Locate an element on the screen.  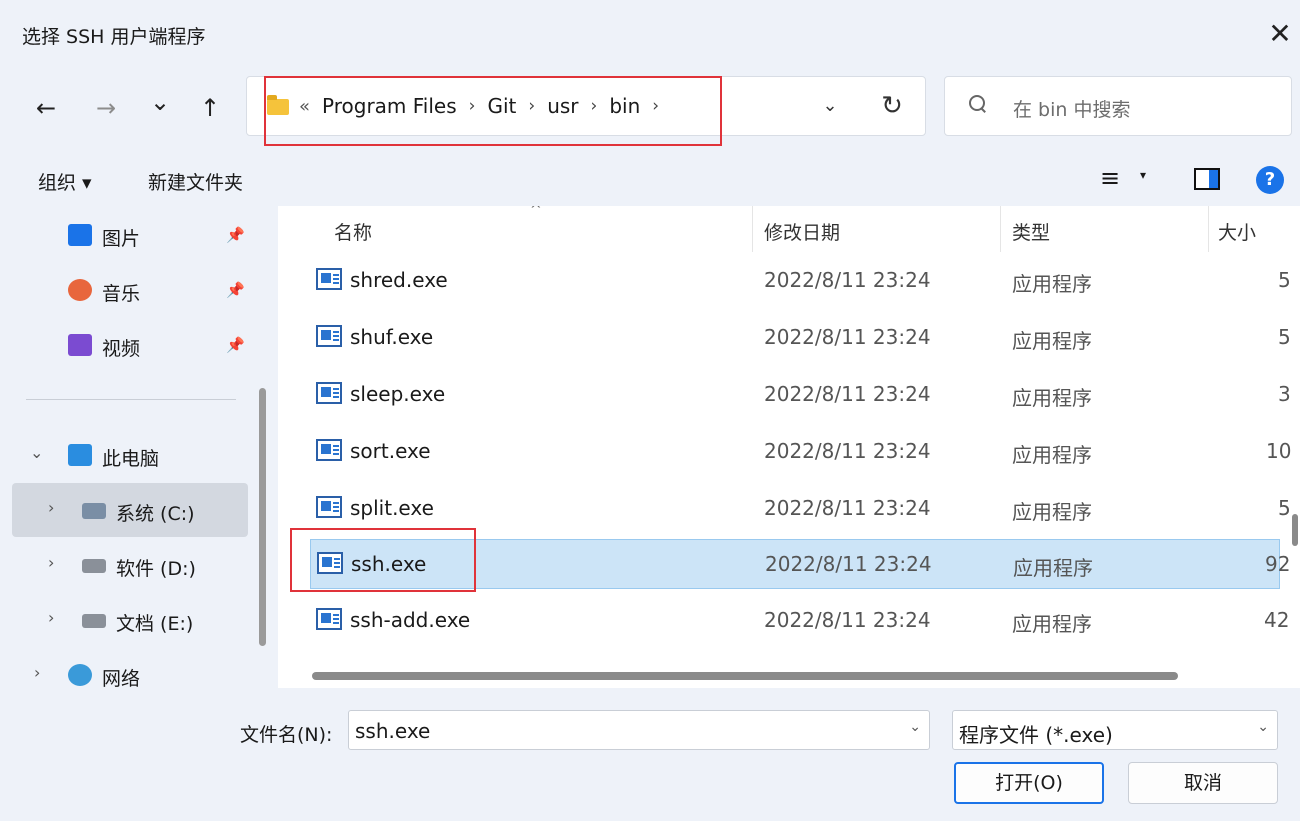
sidebar-item-pictures: 图片 📌 is located at coordinates (130, 235).